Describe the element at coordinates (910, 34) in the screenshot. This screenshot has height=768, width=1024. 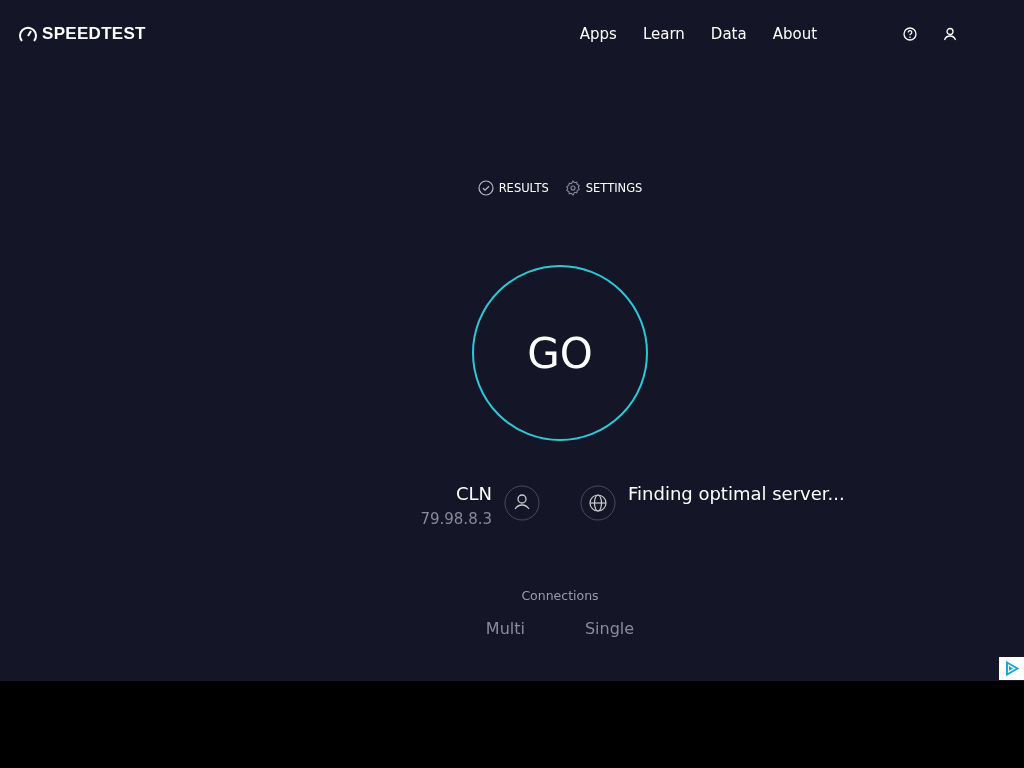
I see `help-icon` at that location.